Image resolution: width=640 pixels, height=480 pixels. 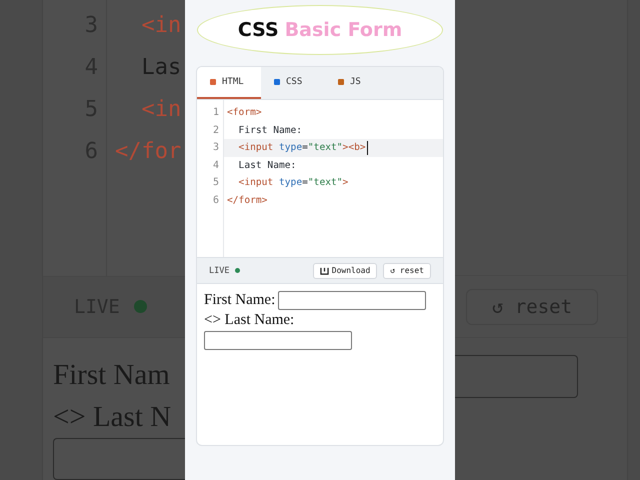 What do you see at coordinates (216, 131) in the screenshot?
I see `line-number: 2` at bounding box center [216, 131].